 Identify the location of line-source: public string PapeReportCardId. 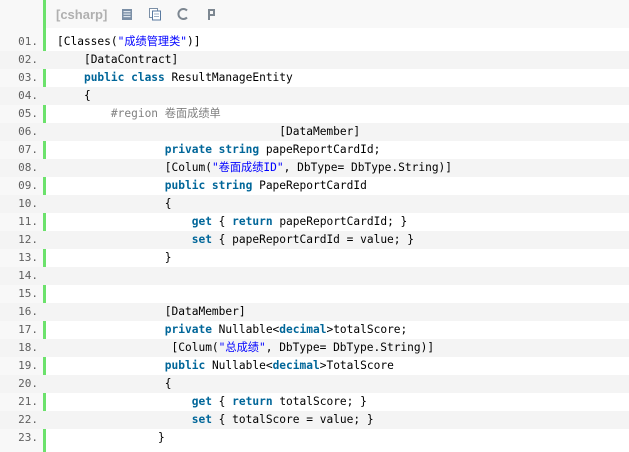
(212, 186).